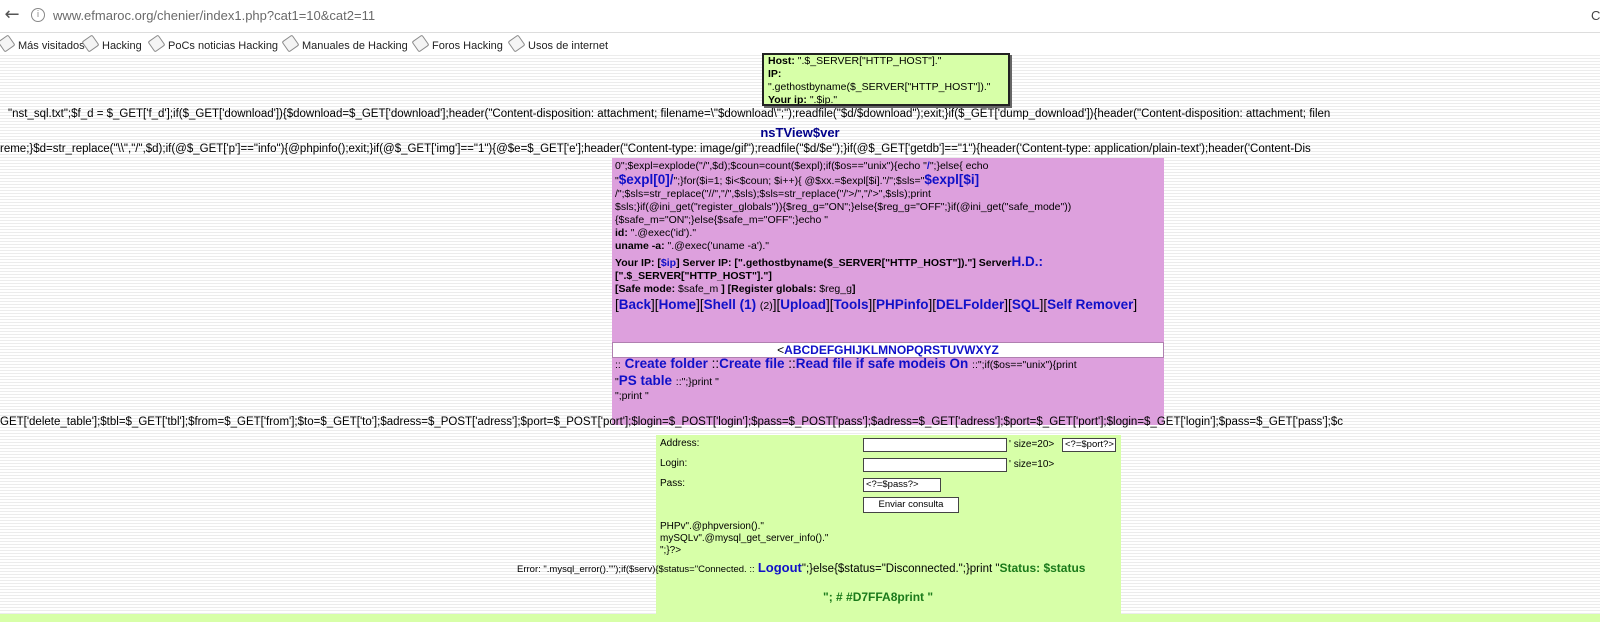  What do you see at coordinates (787, 100) in the screenshot?
I see `your-ip-label: Your ip:` at bounding box center [787, 100].